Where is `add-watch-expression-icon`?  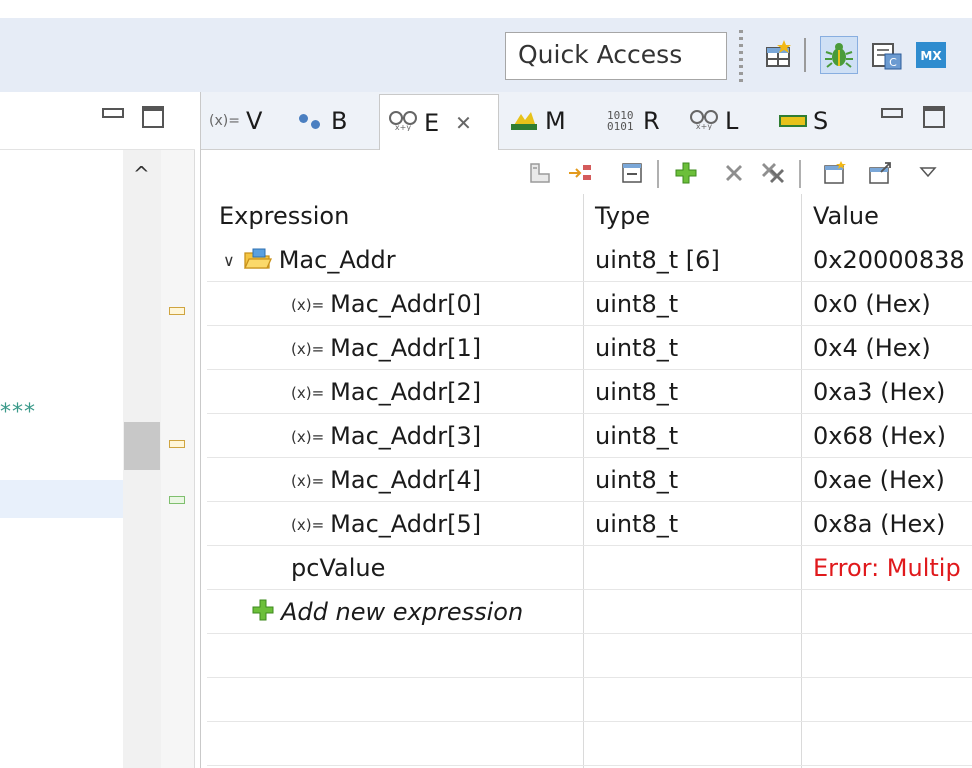
add-watch-expression-icon is located at coordinates (686, 173).